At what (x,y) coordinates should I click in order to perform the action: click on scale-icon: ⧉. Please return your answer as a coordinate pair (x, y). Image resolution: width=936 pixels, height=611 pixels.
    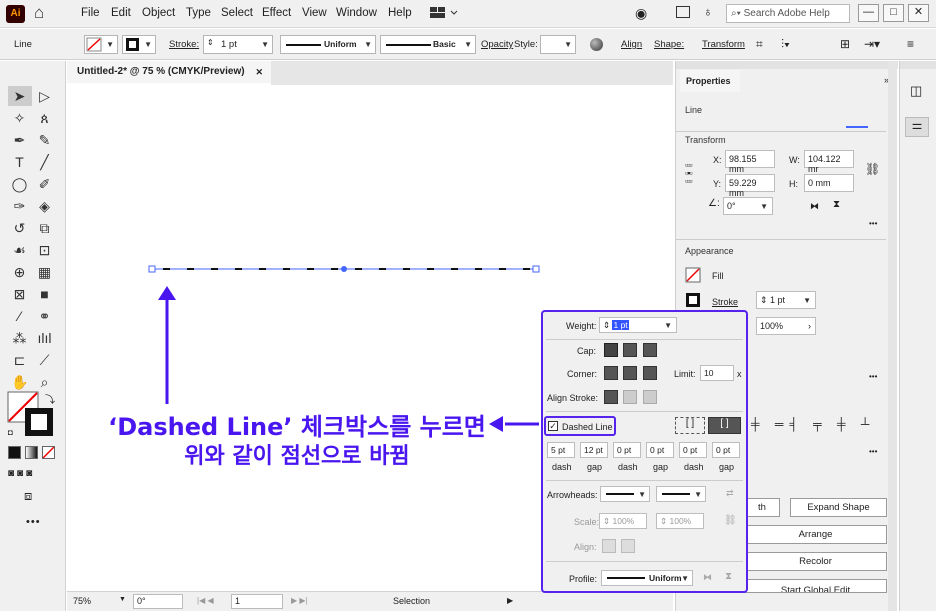
    Looking at the image, I should click on (44, 228).